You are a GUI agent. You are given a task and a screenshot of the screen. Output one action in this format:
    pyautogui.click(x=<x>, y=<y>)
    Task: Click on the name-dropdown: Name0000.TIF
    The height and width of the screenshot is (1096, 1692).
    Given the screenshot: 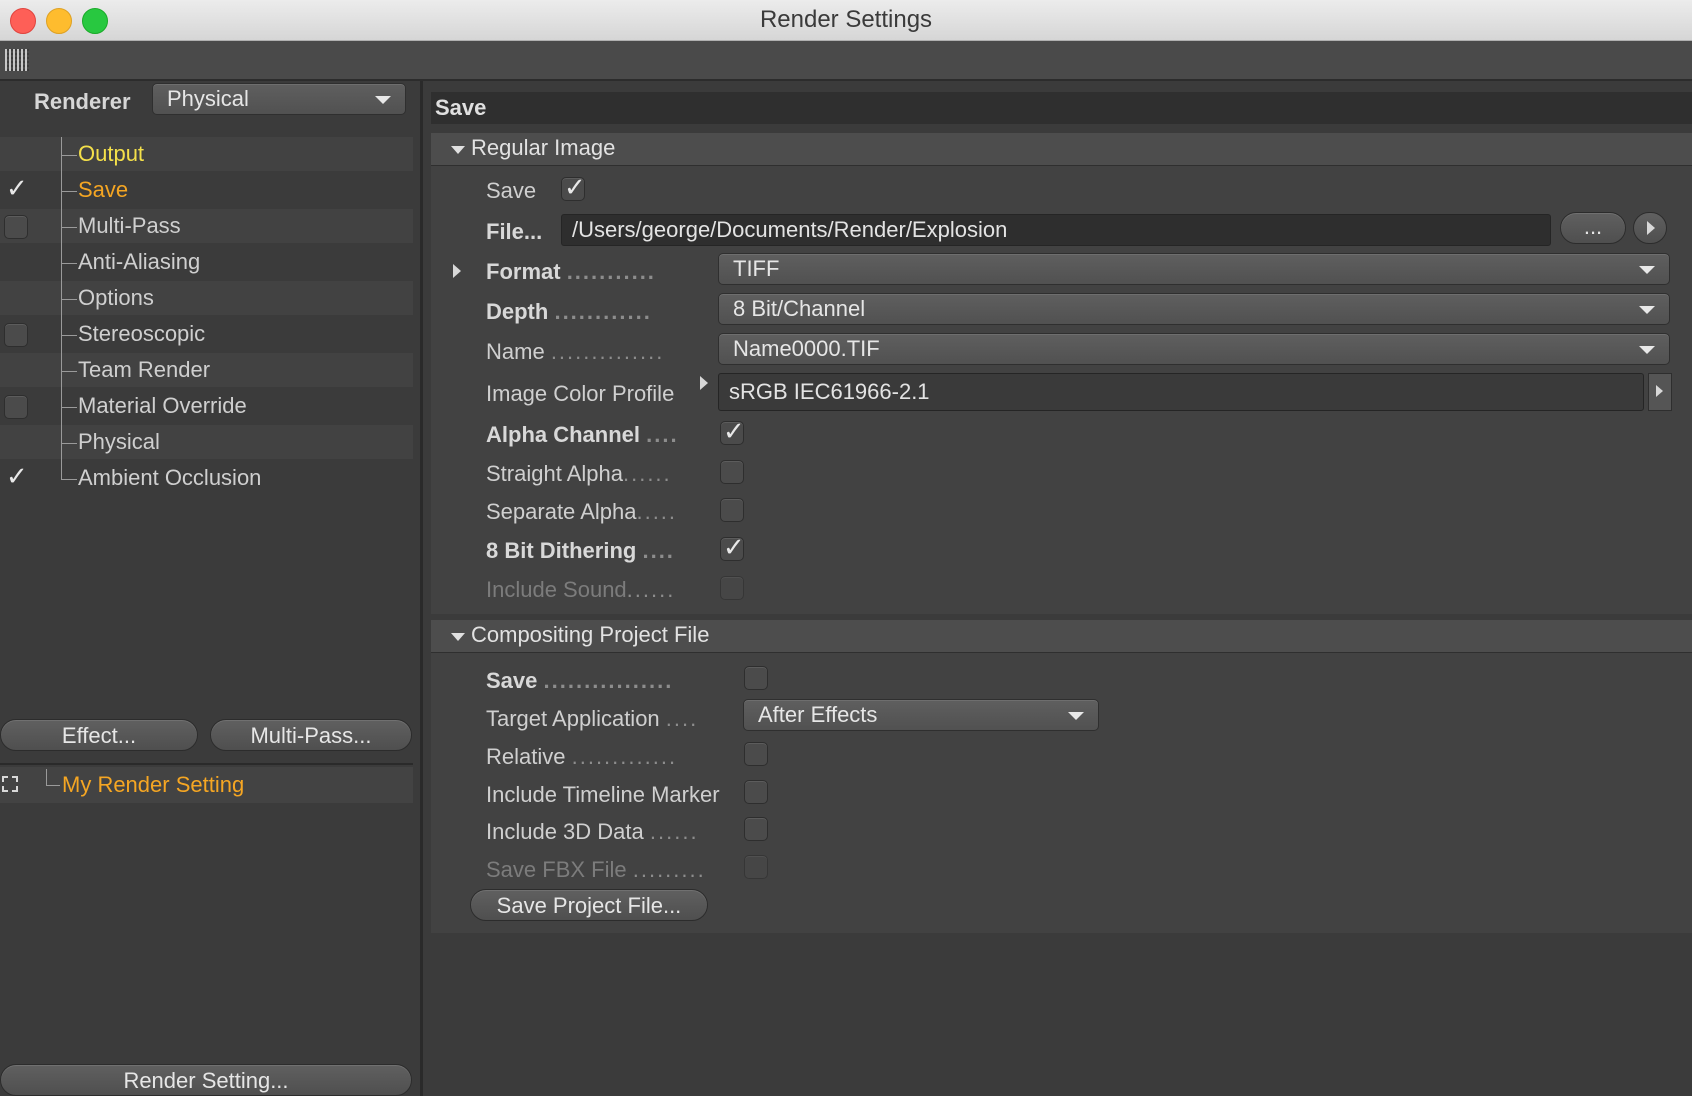 What is the action you would take?
    pyautogui.click(x=1194, y=349)
    